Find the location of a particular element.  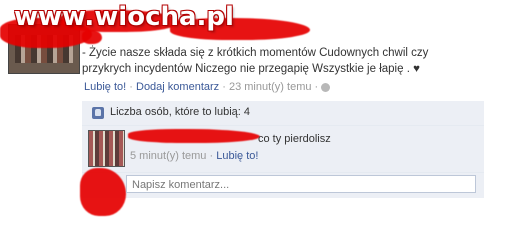

comment-like-link: Lubię to! is located at coordinates (237, 156).